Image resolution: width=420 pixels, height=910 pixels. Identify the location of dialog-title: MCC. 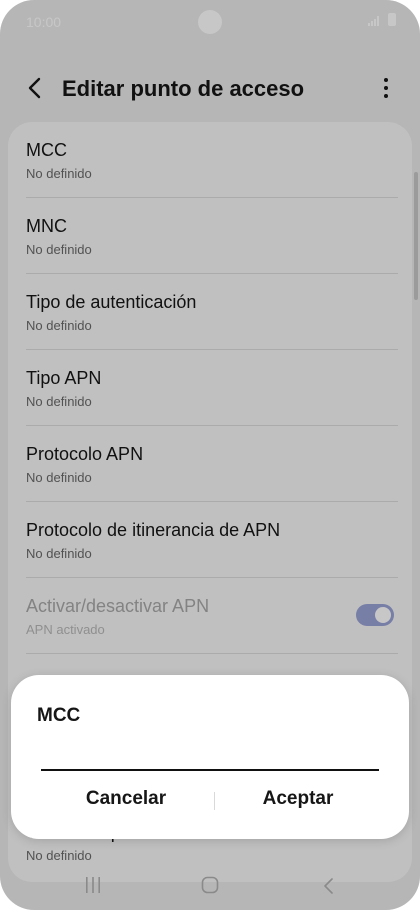
(59, 715).